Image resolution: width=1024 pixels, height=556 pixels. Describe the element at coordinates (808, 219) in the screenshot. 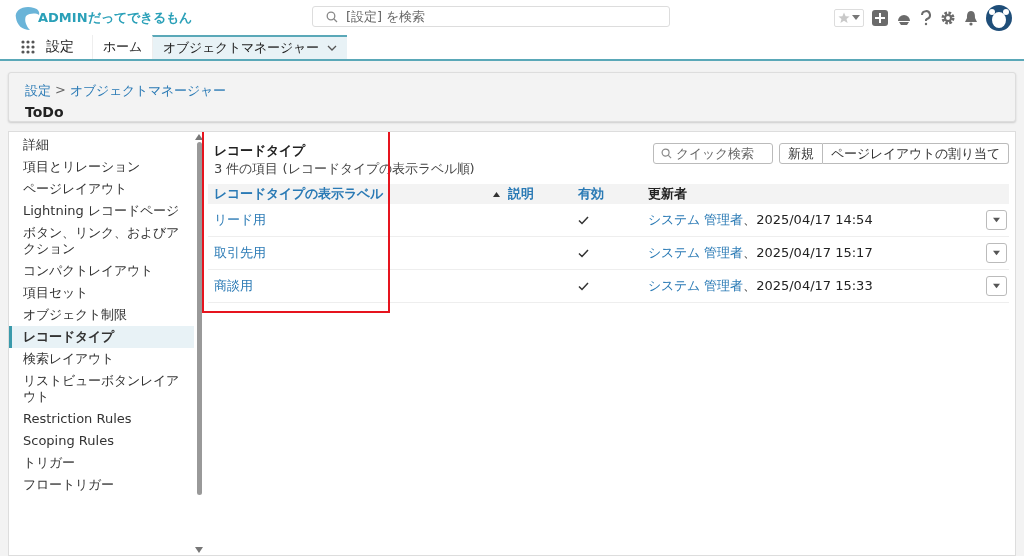

I see `modified-date: 、2025/04/17 14:54` at that location.